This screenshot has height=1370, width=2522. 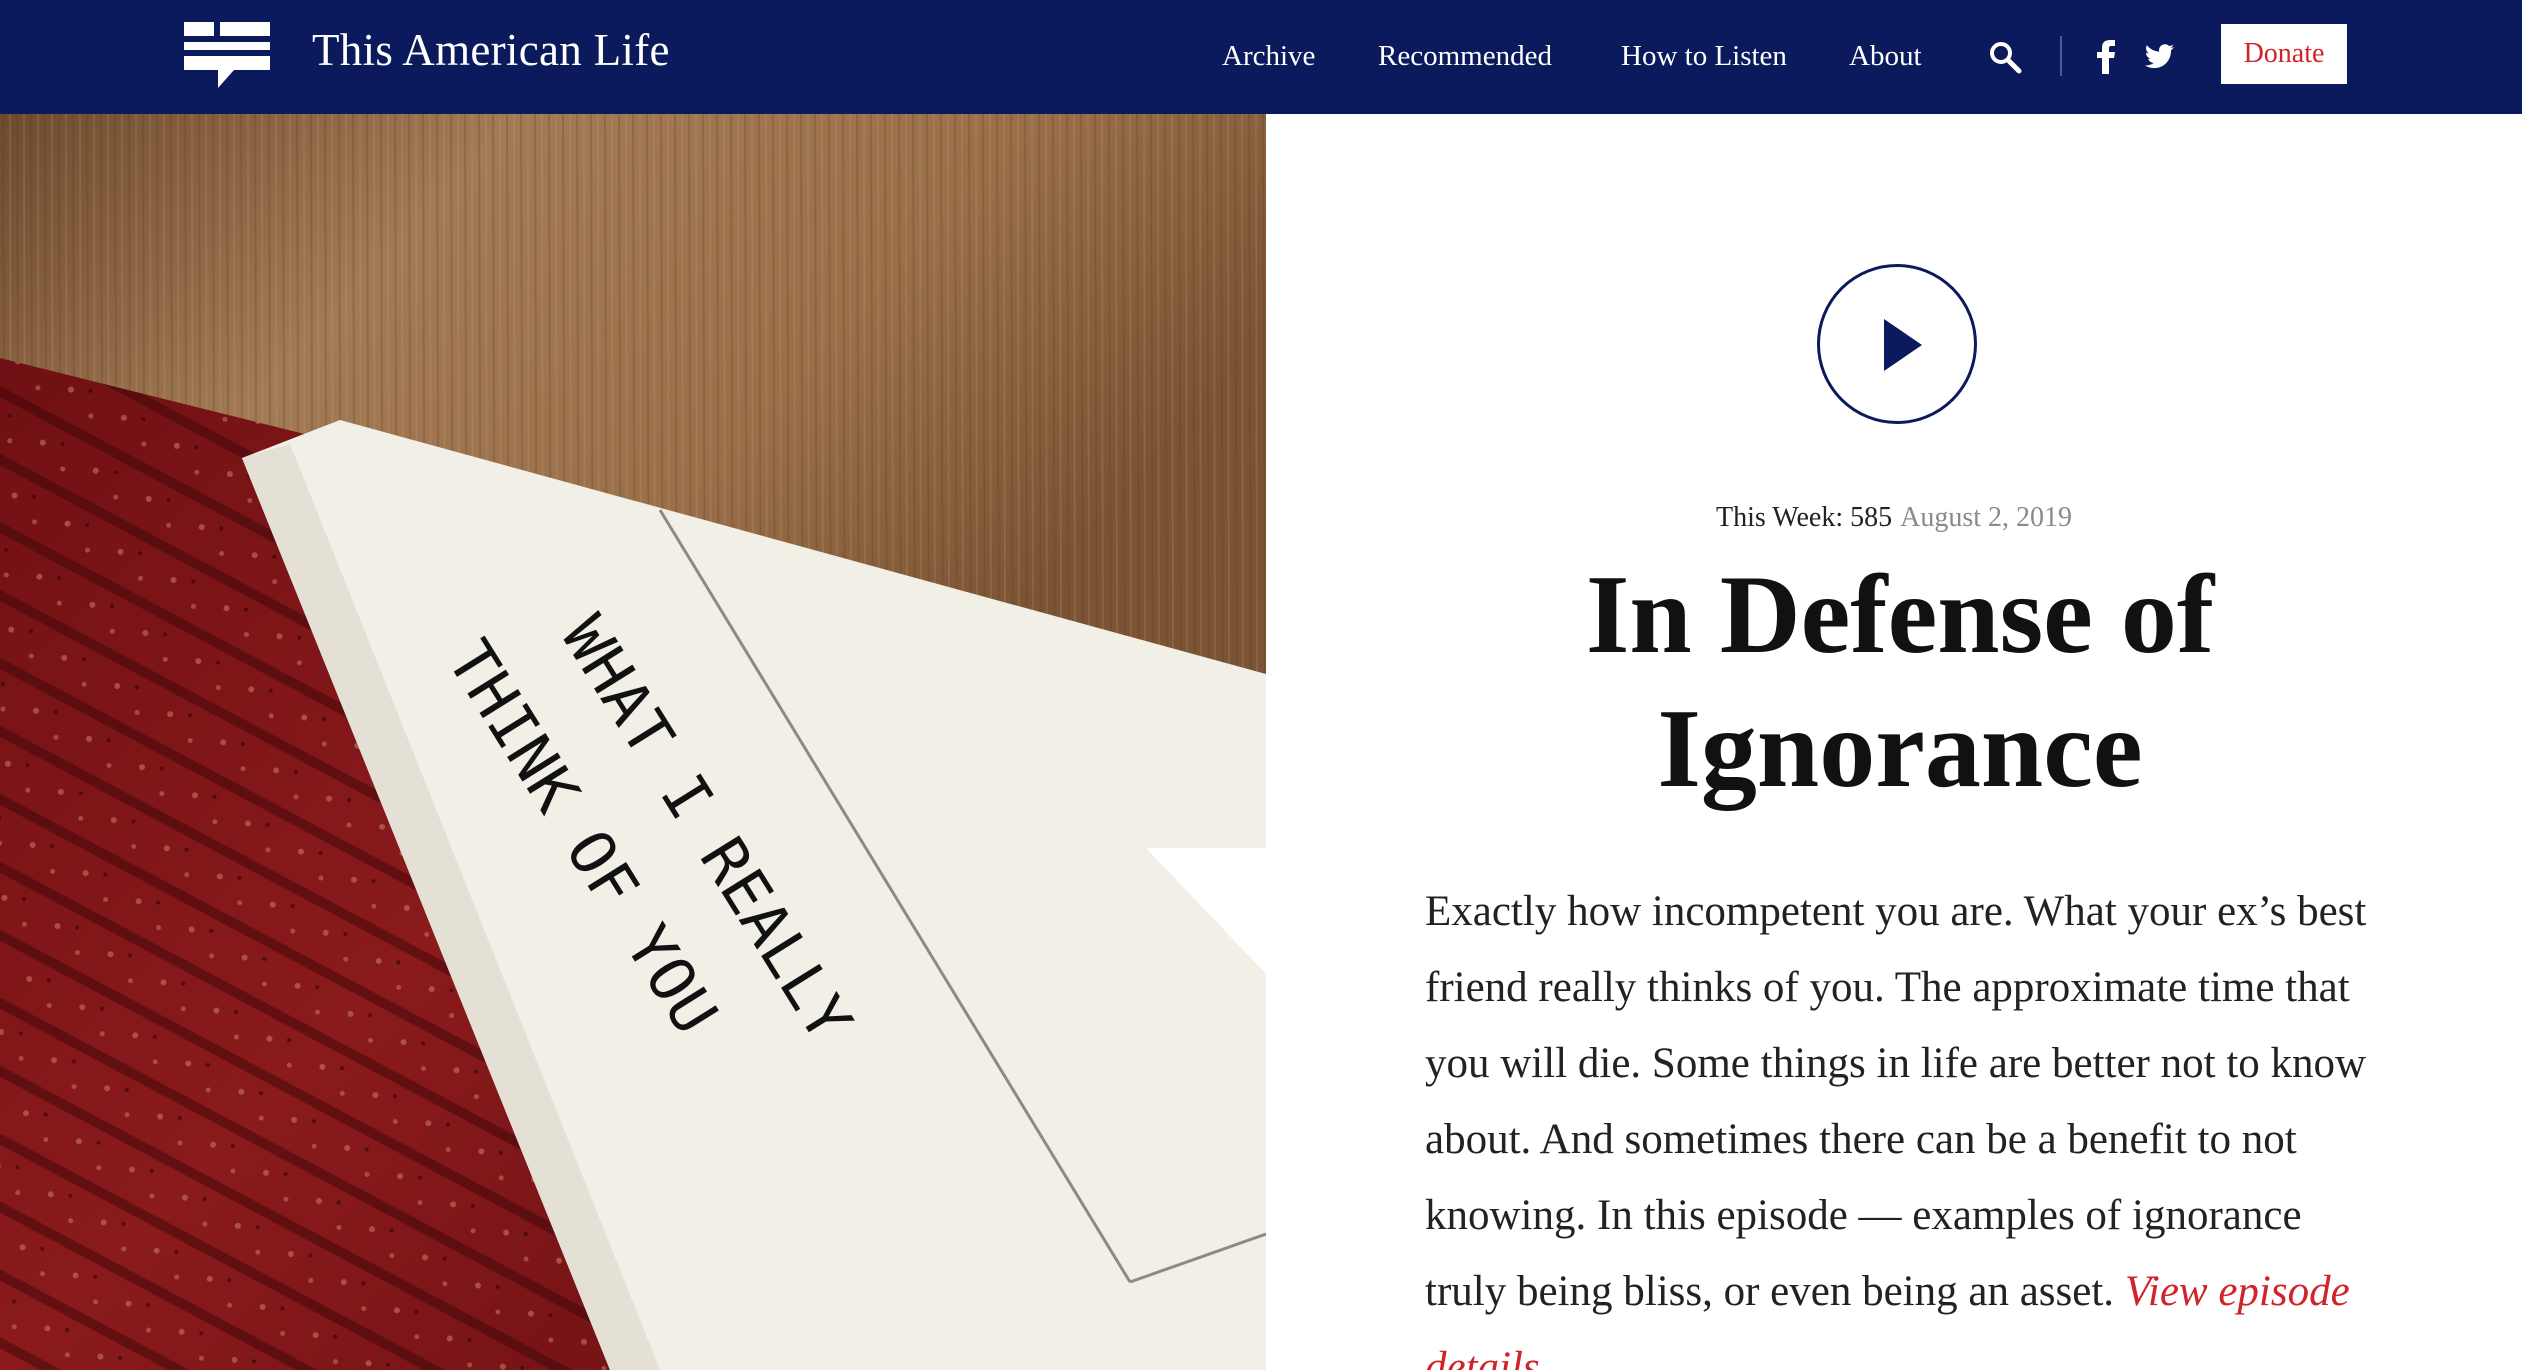 I want to click on donate-button: Donate, so click(x=2284, y=54).